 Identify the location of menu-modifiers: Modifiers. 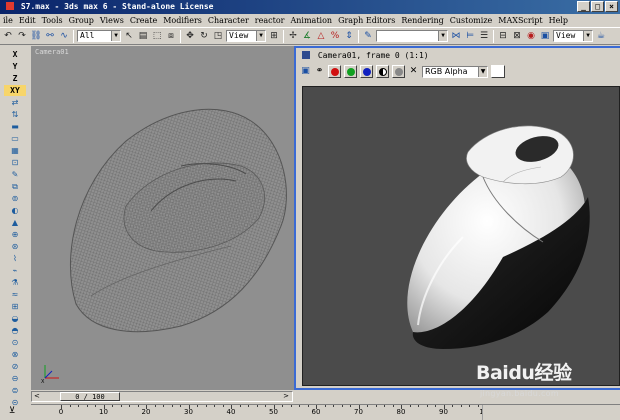
(182, 20).